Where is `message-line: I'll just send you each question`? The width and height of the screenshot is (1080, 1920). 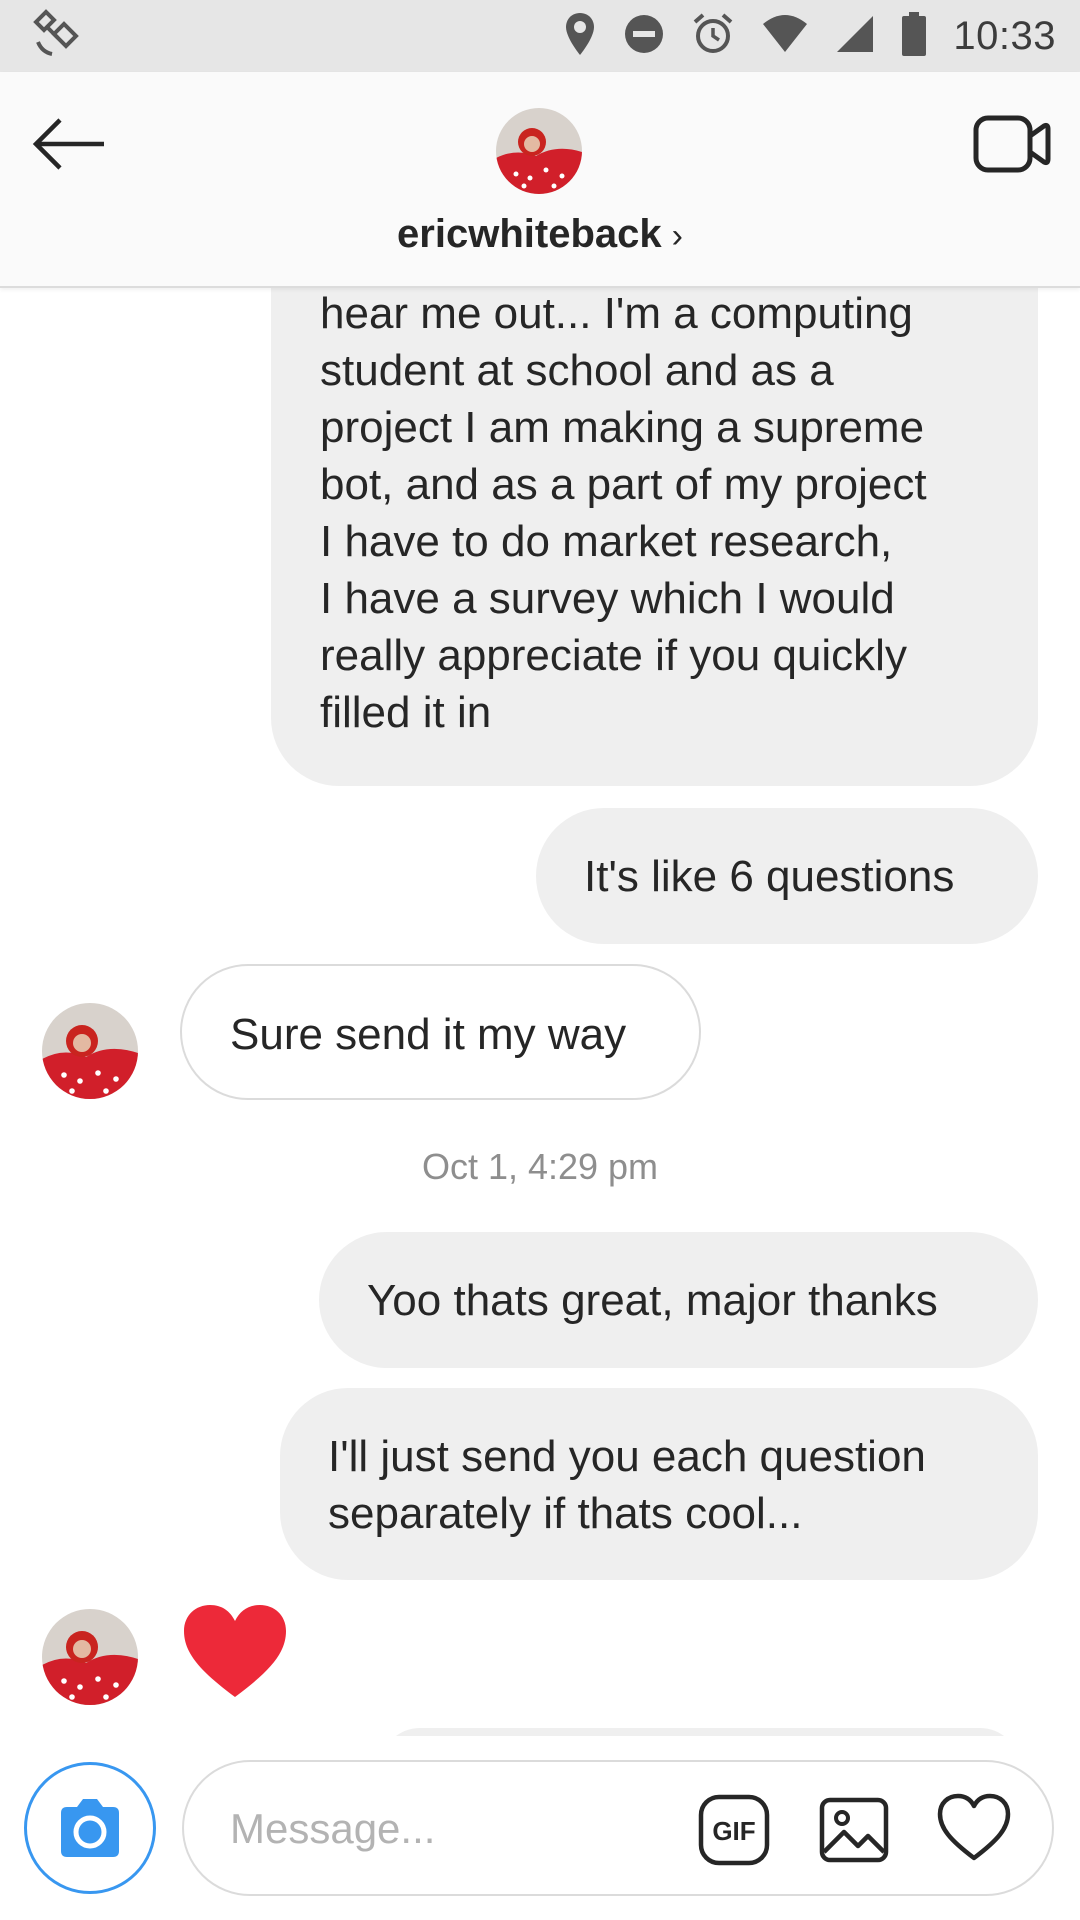 message-line: I'll just send you each question is located at coordinates (627, 1456).